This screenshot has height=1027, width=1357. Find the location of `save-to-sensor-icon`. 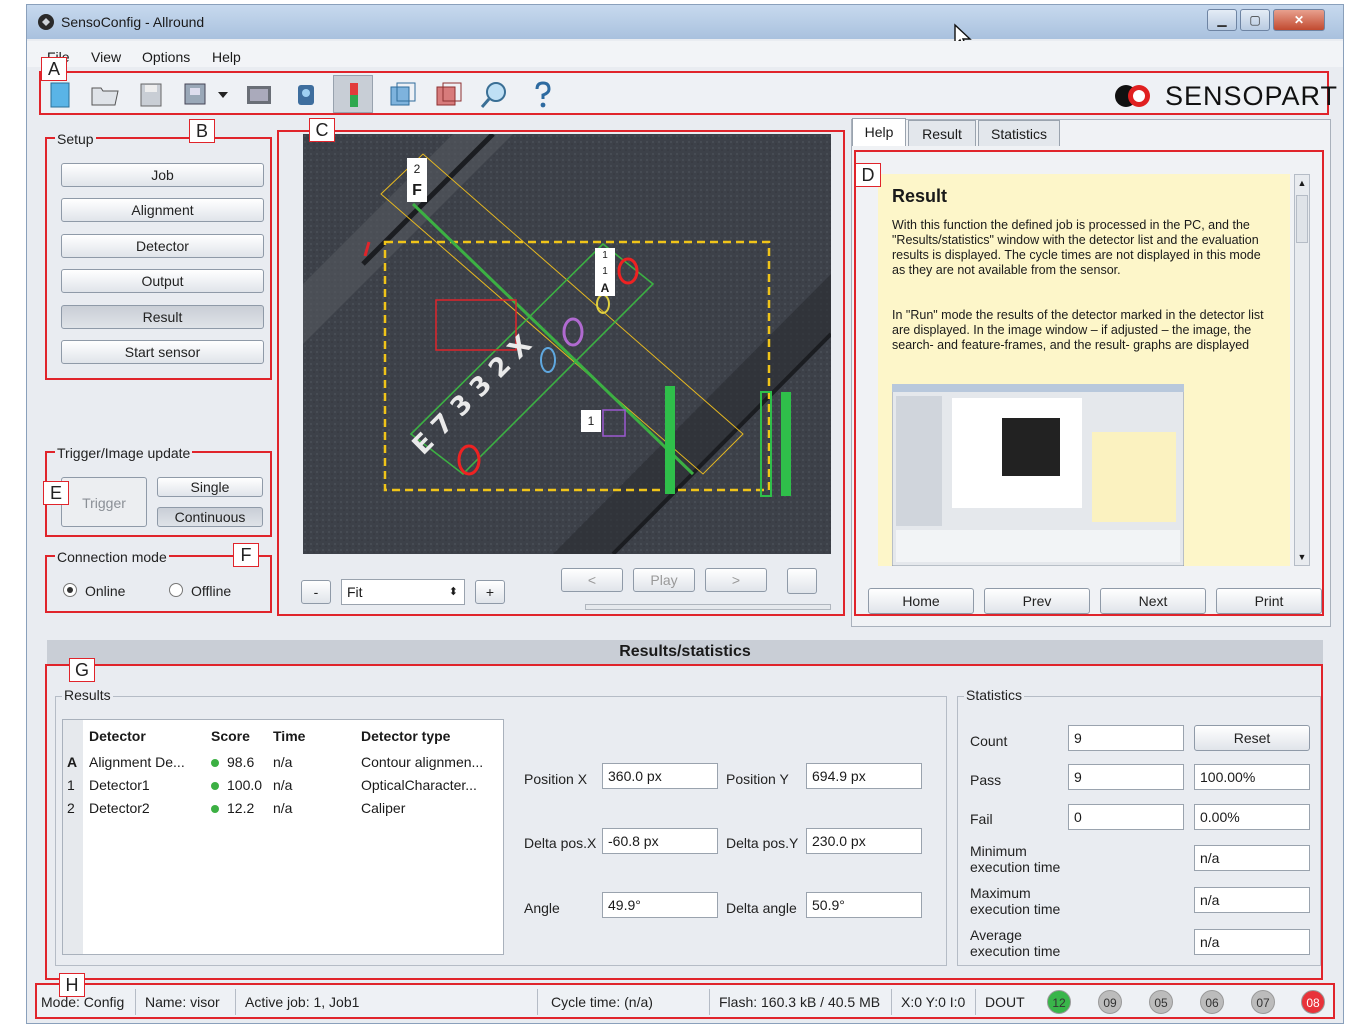

save-to-sensor-icon is located at coordinates (197, 95).